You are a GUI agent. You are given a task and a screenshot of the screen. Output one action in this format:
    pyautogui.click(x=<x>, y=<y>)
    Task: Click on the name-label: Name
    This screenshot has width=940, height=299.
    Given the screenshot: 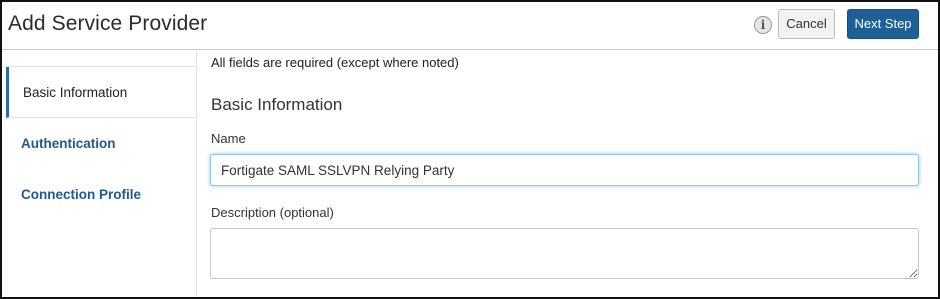 What is the action you would take?
    pyautogui.click(x=228, y=138)
    